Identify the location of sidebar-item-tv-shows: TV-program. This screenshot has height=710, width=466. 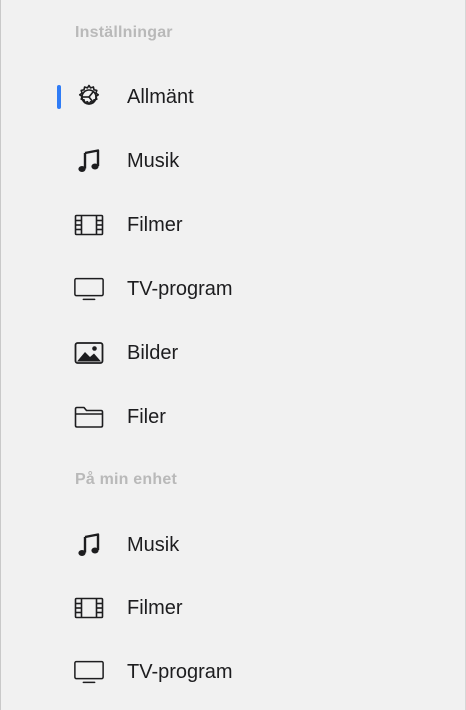
(233, 289).